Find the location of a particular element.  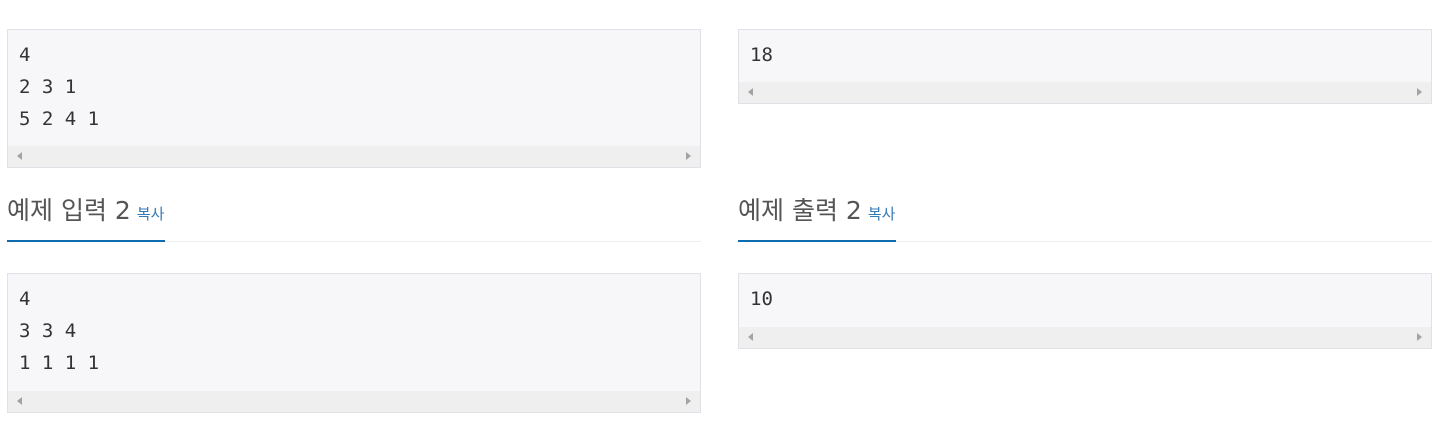

sample-output-1-box: 18 is located at coordinates (1085, 66).